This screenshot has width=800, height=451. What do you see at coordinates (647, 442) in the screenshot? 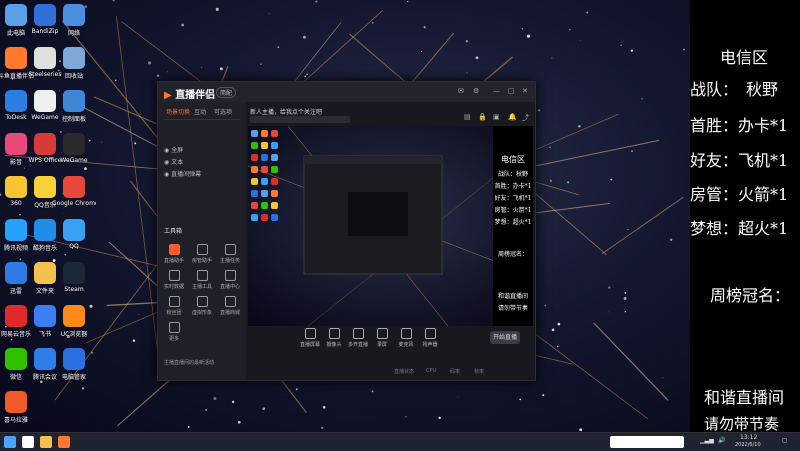
I see `ime-toolbar` at bounding box center [647, 442].